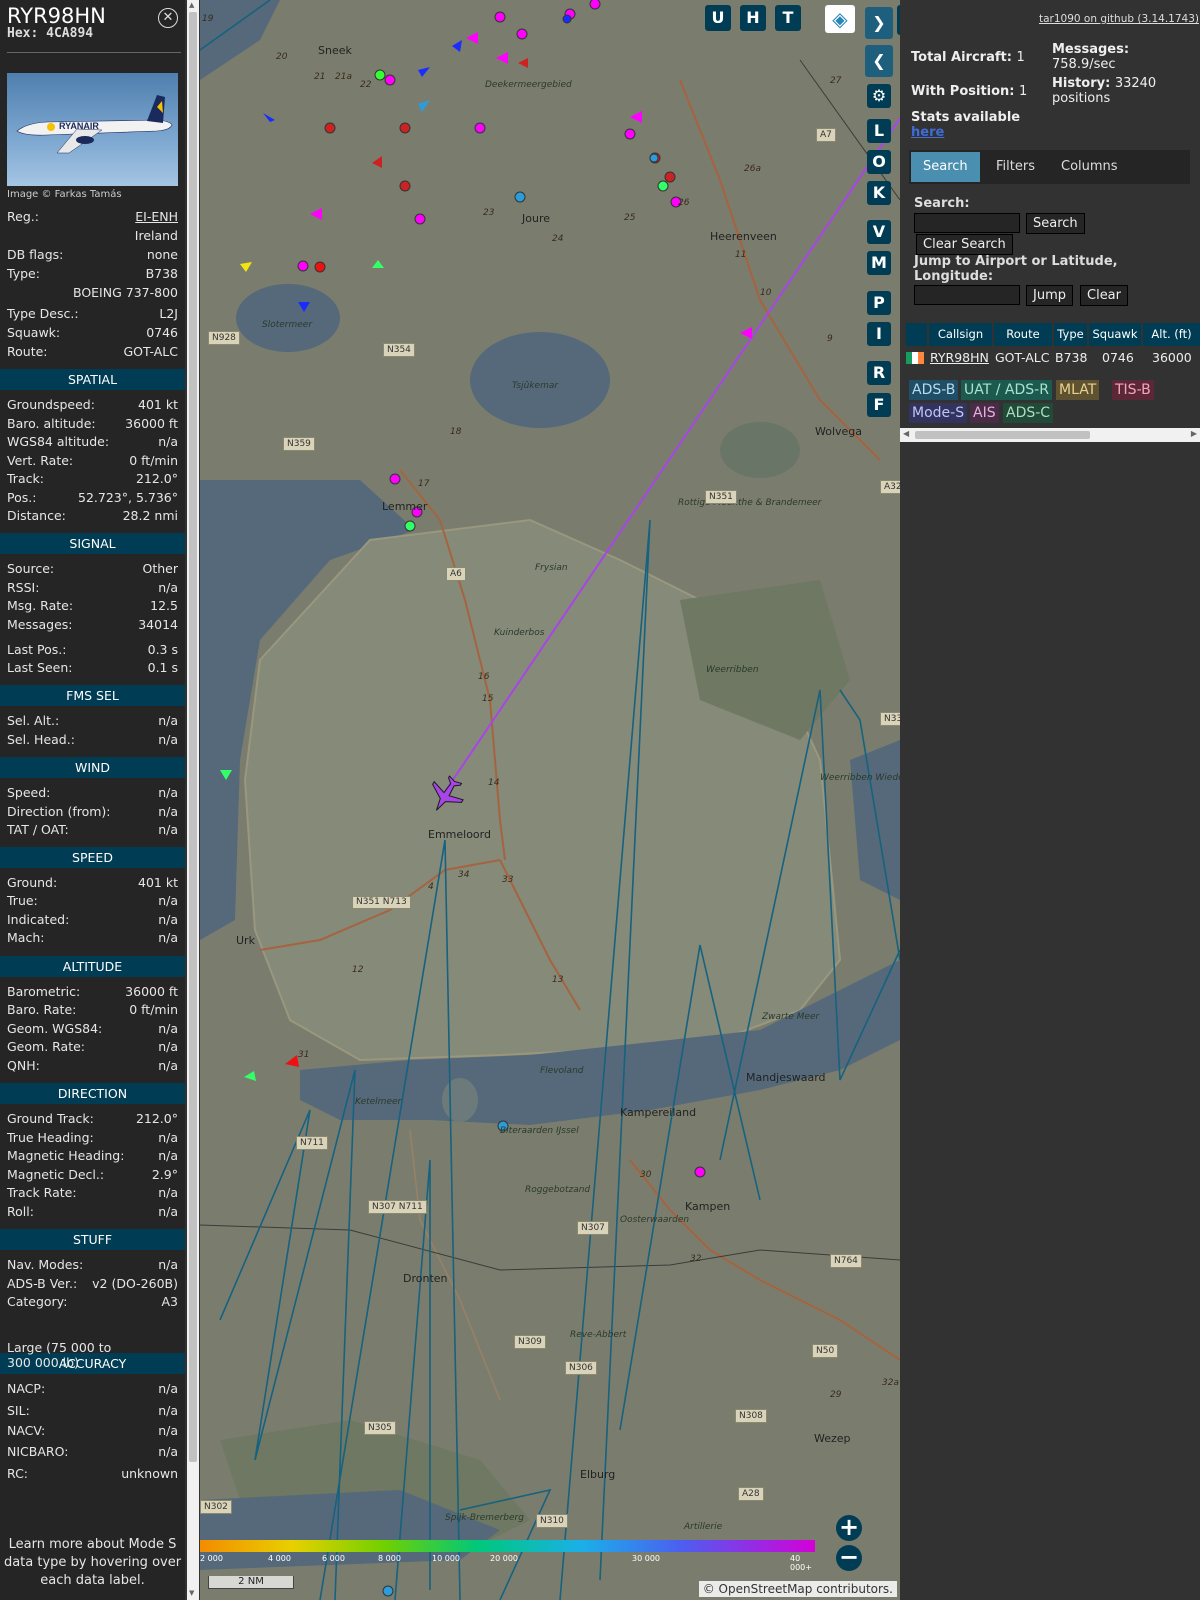 The height and width of the screenshot is (1600, 1200). I want to click on row-squawk: 0746, so click(1118, 358).